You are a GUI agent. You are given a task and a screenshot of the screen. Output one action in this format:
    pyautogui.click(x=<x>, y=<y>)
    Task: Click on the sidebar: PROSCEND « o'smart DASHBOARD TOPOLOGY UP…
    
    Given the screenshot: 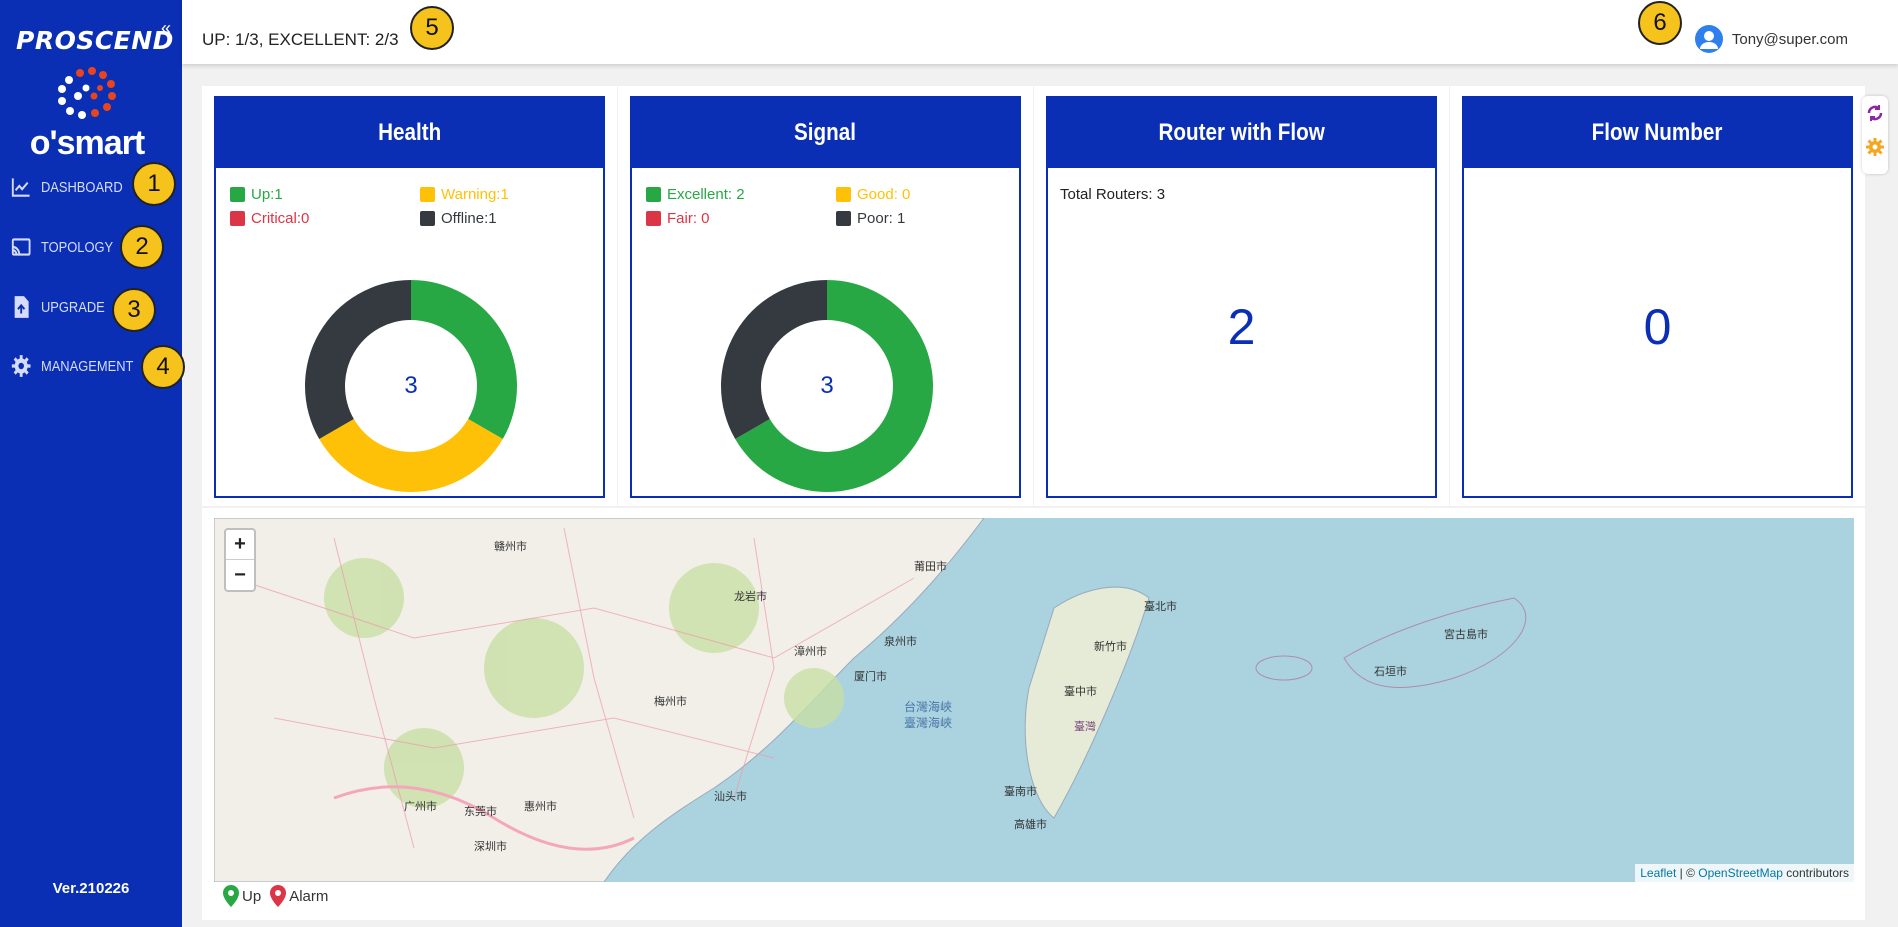 What is the action you would take?
    pyautogui.click(x=91, y=463)
    